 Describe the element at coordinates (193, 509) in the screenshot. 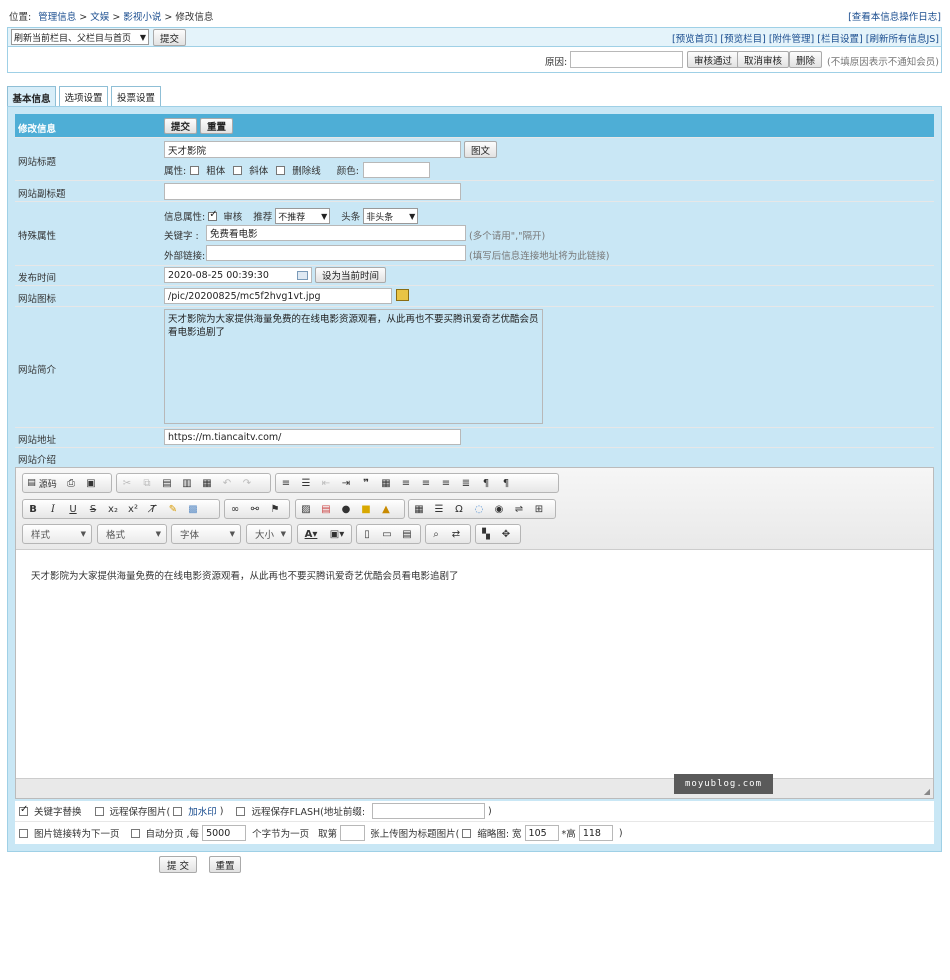

I see `paste-image-icon: ▩` at that location.